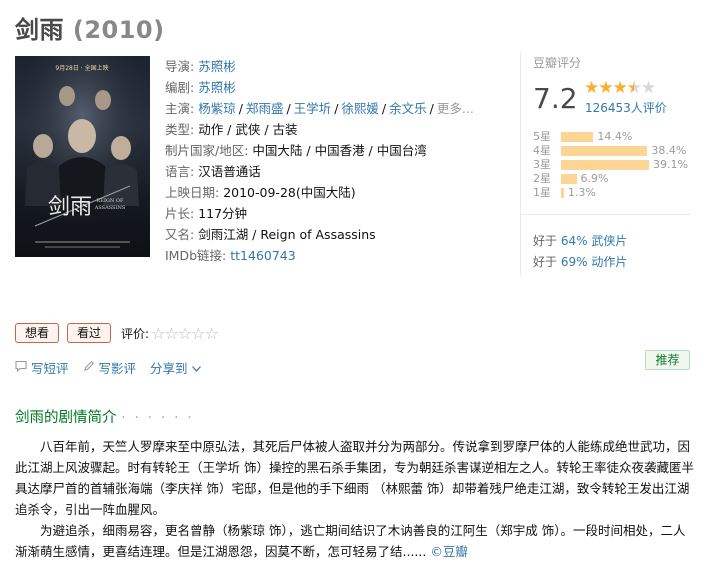  I want to click on poster-title-en-1: REIGN OF, so click(110, 201).